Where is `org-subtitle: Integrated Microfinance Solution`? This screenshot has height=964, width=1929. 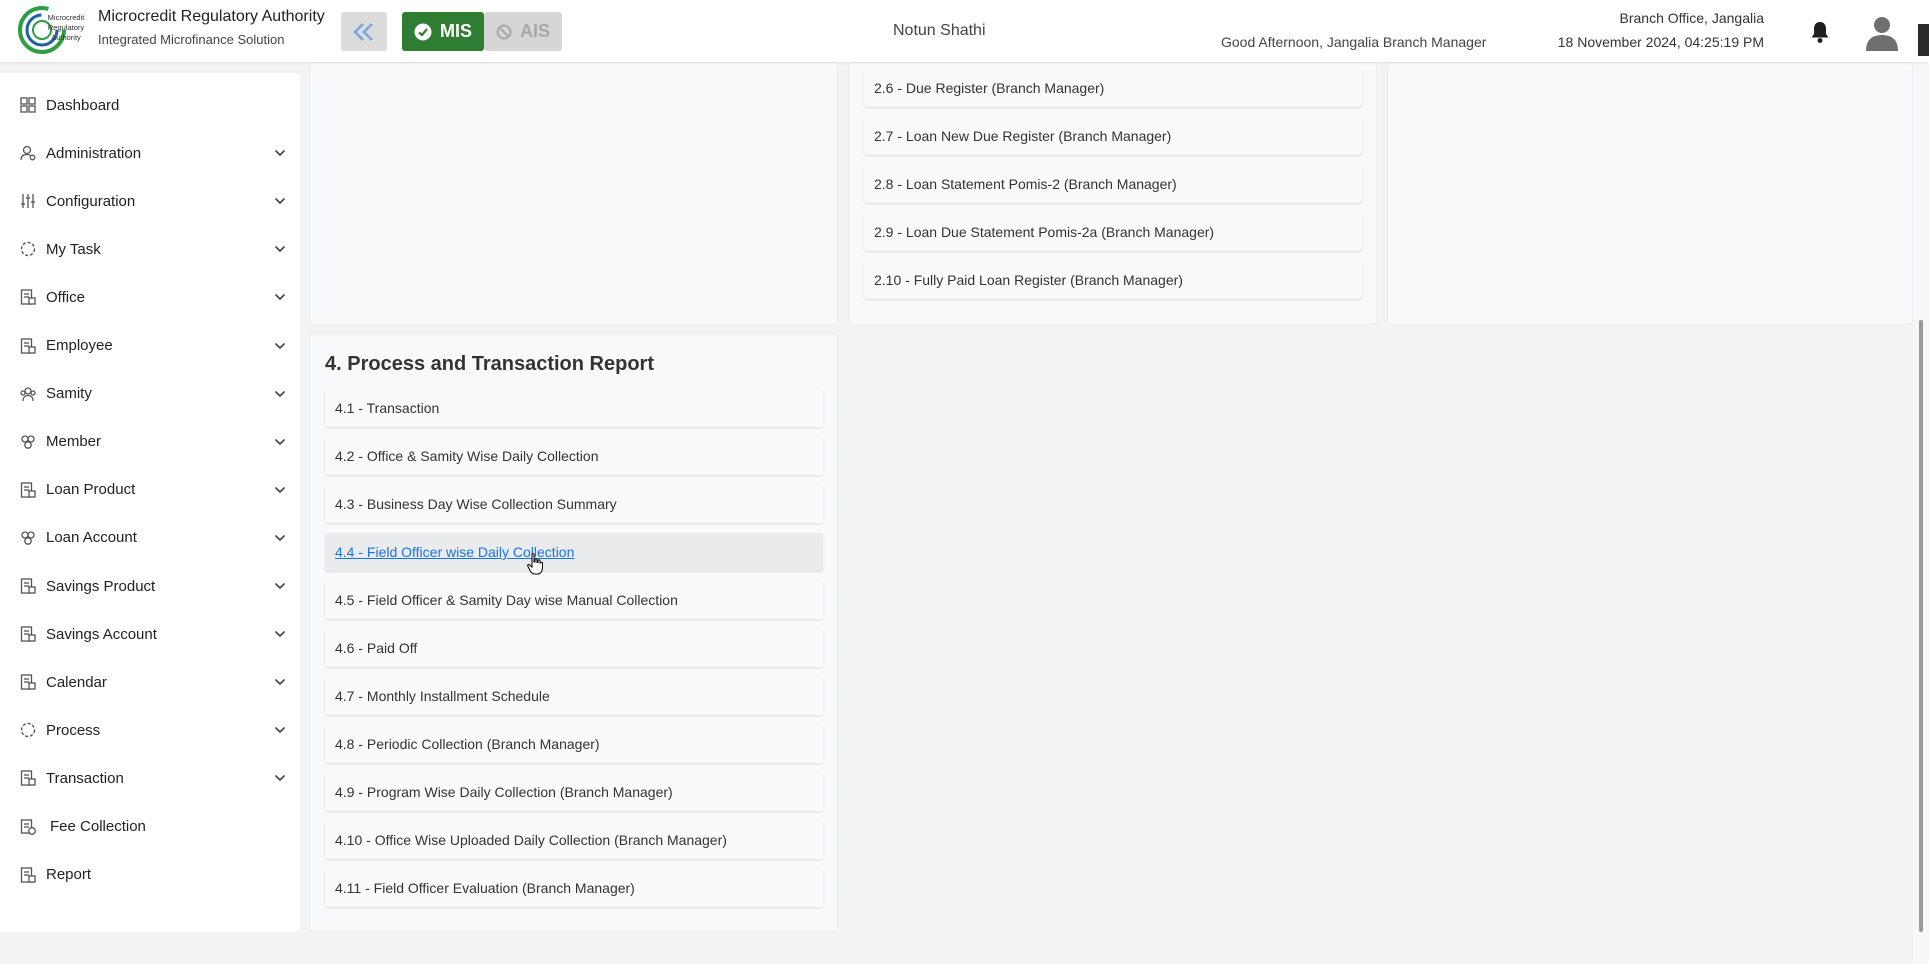
org-subtitle: Integrated Microfinance Solution is located at coordinates (191, 39).